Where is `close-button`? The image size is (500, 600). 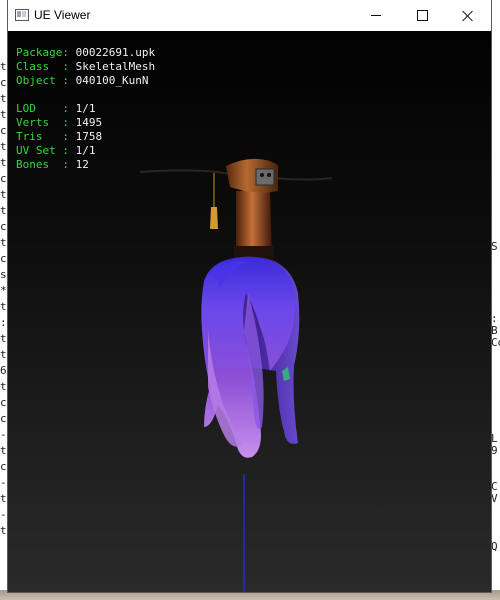 close-button is located at coordinates (468, 15).